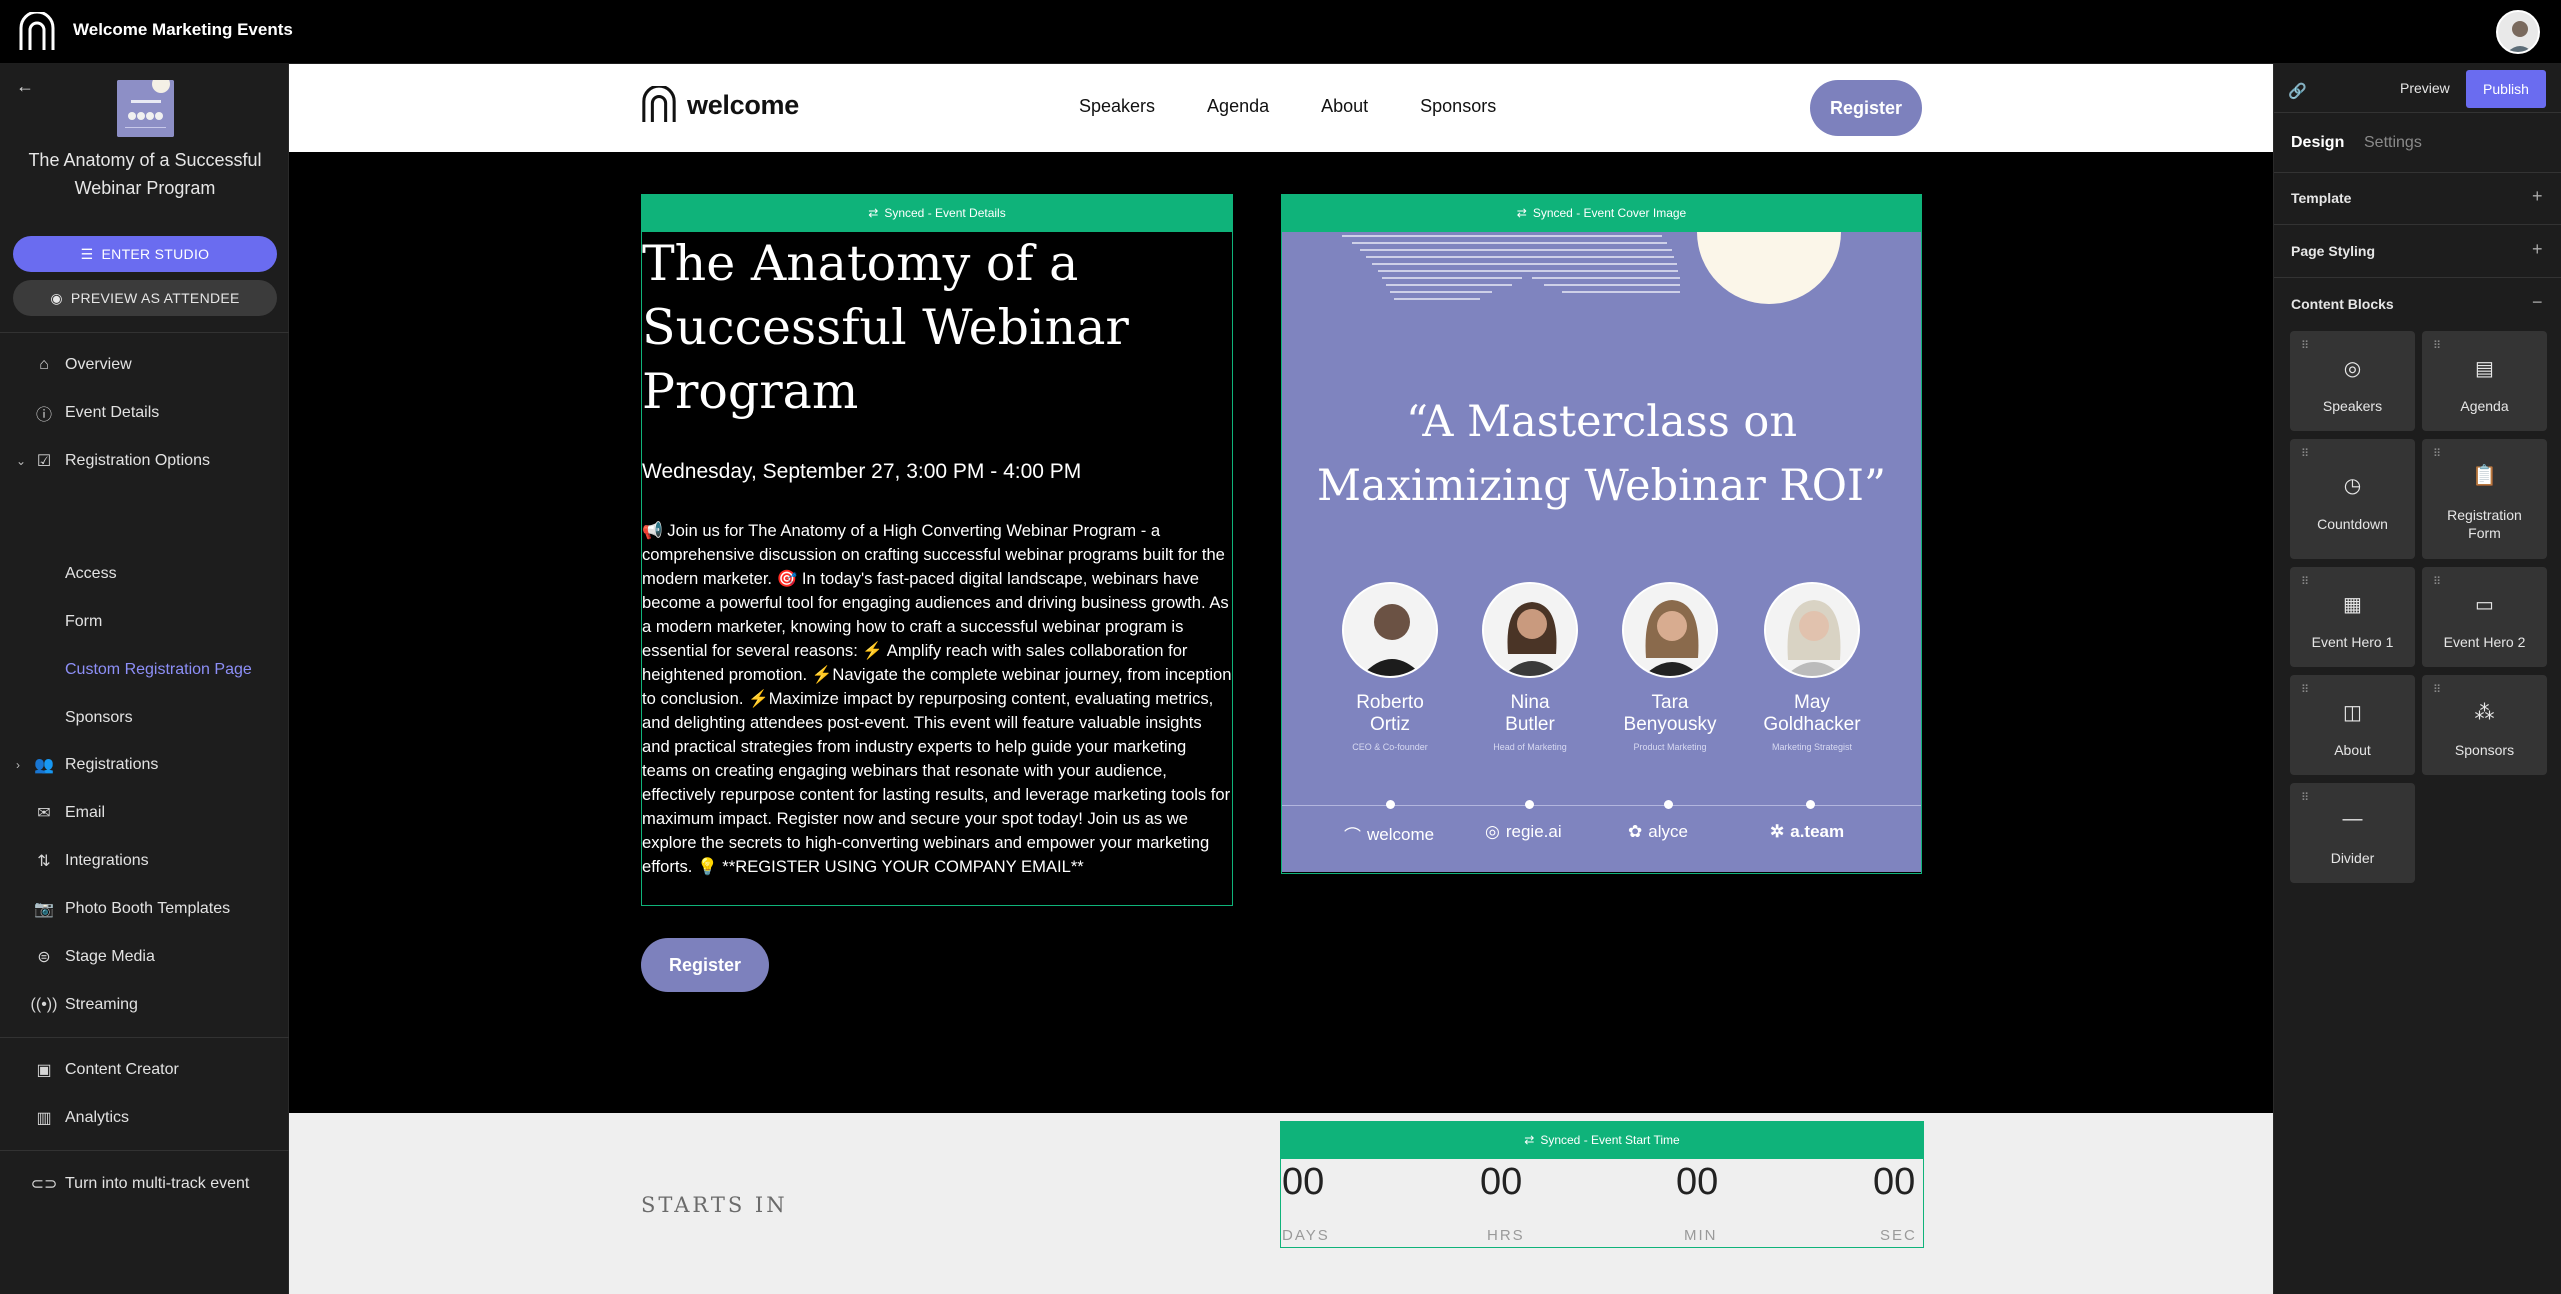  Describe the element at coordinates (2417, 252) in the screenshot. I see `section-page-styling: Page Styling +` at that location.